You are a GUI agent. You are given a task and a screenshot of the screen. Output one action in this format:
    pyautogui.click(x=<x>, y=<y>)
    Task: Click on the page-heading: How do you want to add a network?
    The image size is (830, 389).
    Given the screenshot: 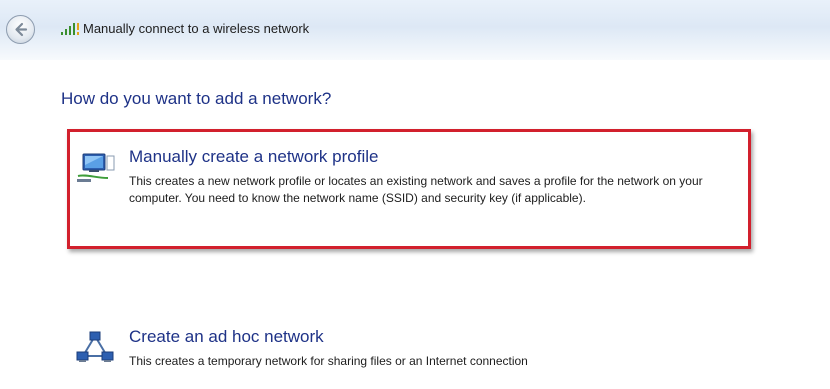 What is the action you would take?
    pyautogui.click(x=196, y=98)
    